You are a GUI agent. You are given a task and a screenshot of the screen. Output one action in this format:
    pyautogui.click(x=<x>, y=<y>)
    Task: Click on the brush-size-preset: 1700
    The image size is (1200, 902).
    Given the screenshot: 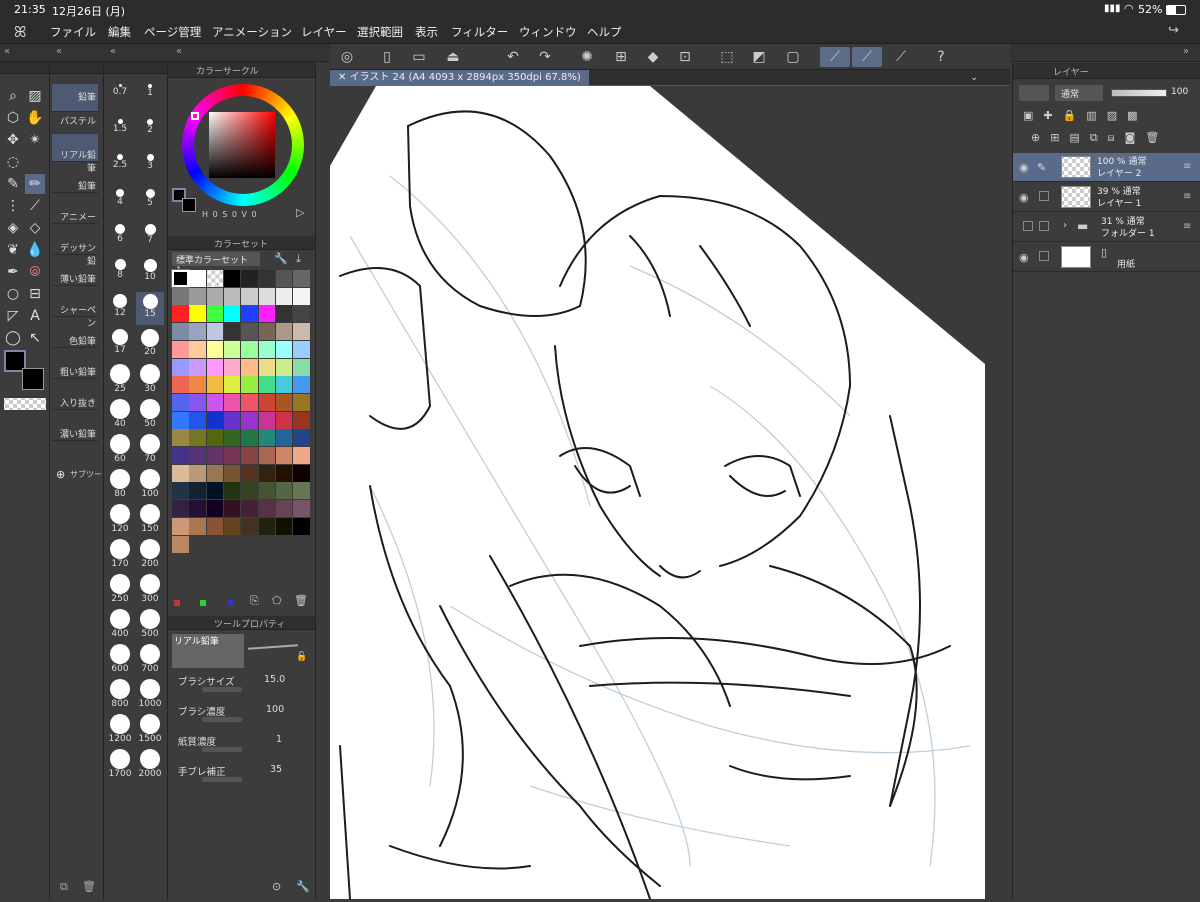 What is the action you would take?
    pyautogui.click(x=120, y=763)
    